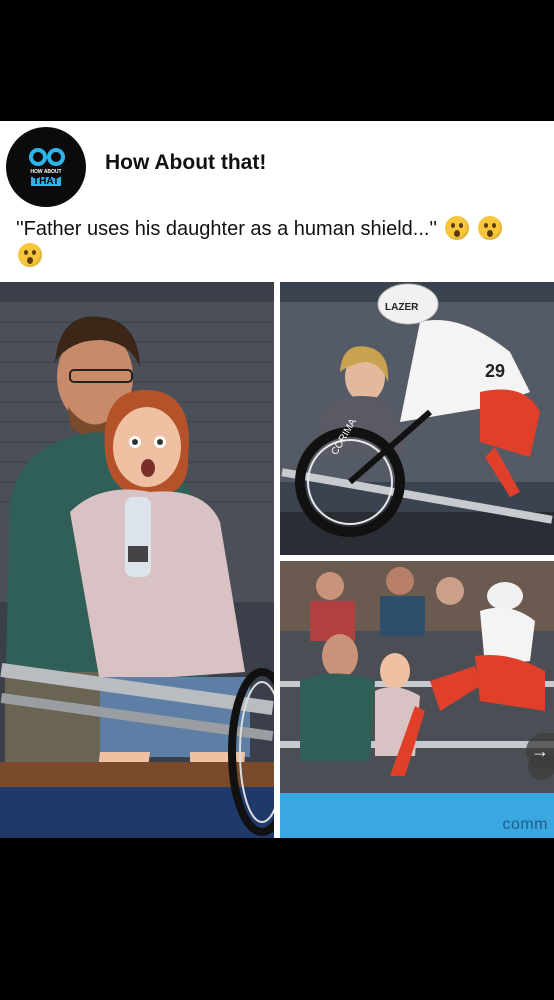 This screenshot has width=554, height=1000. What do you see at coordinates (525, 824) in the screenshot?
I see `watermark-text: comm` at bounding box center [525, 824].